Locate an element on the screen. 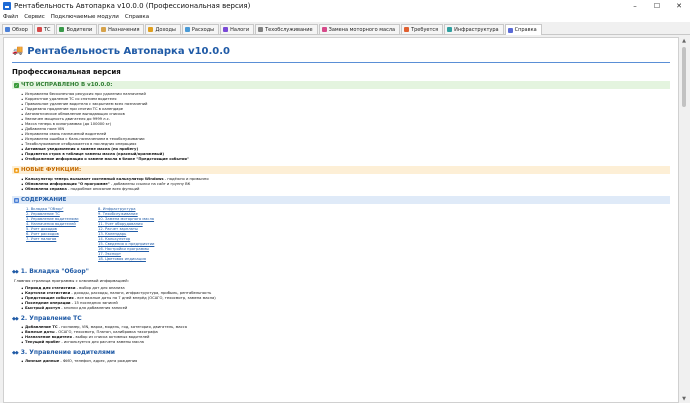 This screenshot has width=690, height=403. new-heading-text: НОВЫЕ ФУНКЦИИ: is located at coordinates (51, 170).